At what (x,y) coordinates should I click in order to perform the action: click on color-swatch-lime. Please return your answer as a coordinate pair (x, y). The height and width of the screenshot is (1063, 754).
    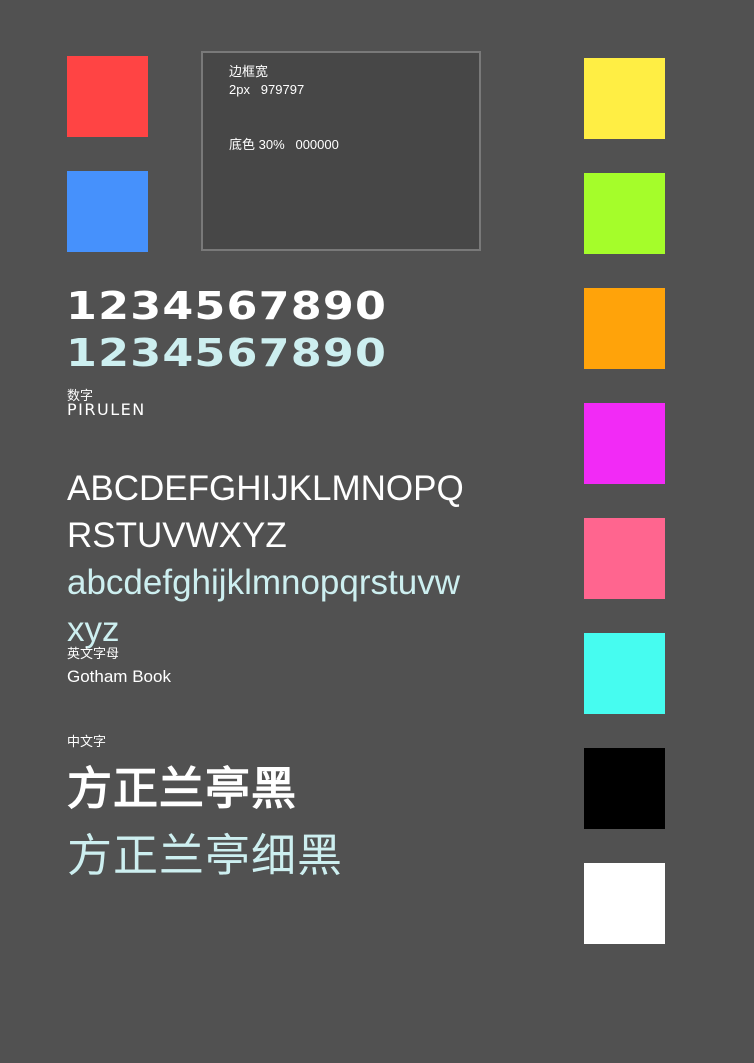
    Looking at the image, I should click on (624, 213).